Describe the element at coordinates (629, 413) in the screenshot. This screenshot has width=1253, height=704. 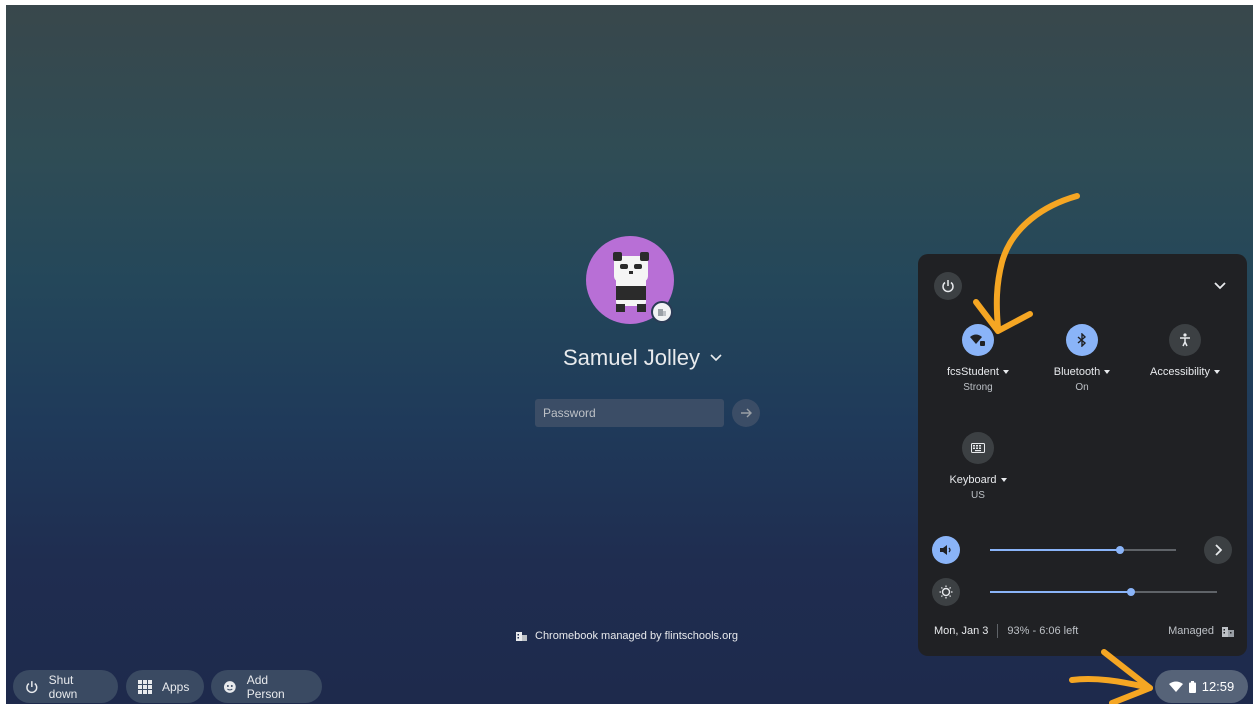
I see `password-input` at that location.